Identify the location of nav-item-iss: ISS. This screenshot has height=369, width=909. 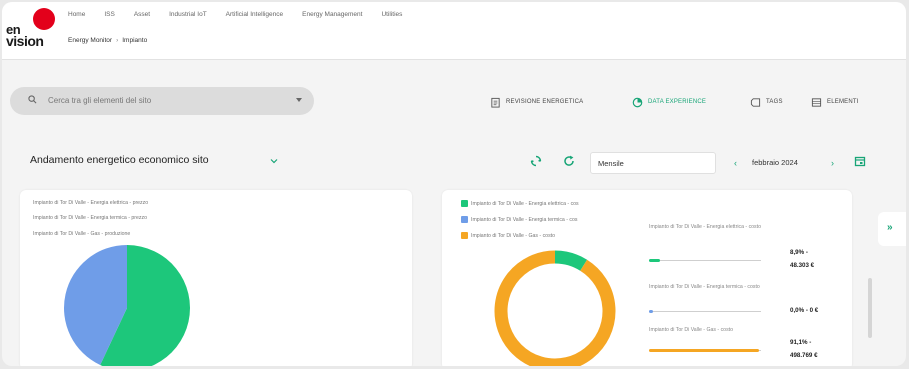
(109, 14).